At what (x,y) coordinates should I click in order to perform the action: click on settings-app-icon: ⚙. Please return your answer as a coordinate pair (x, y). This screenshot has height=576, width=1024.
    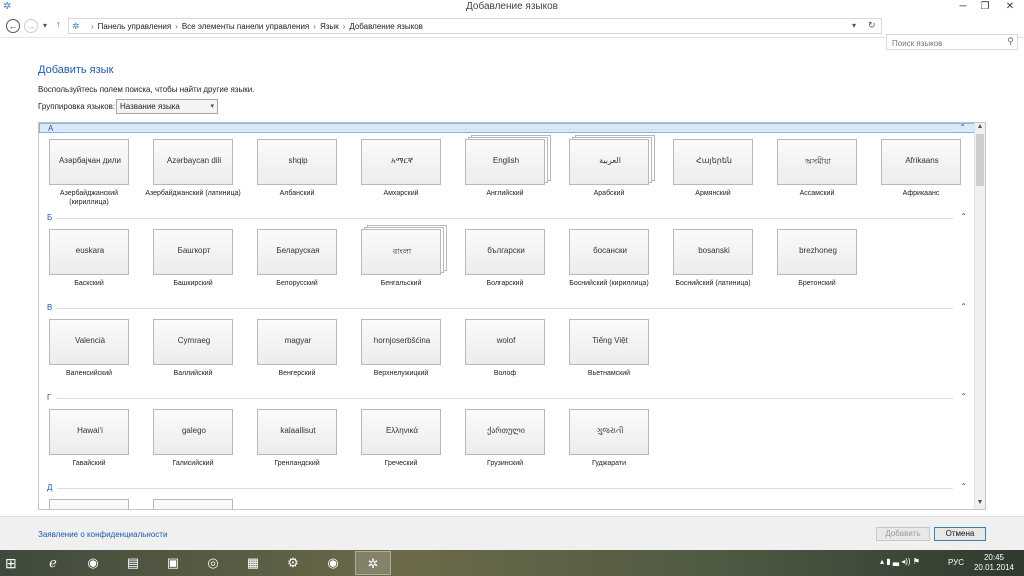
    Looking at the image, I should click on (293, 563).